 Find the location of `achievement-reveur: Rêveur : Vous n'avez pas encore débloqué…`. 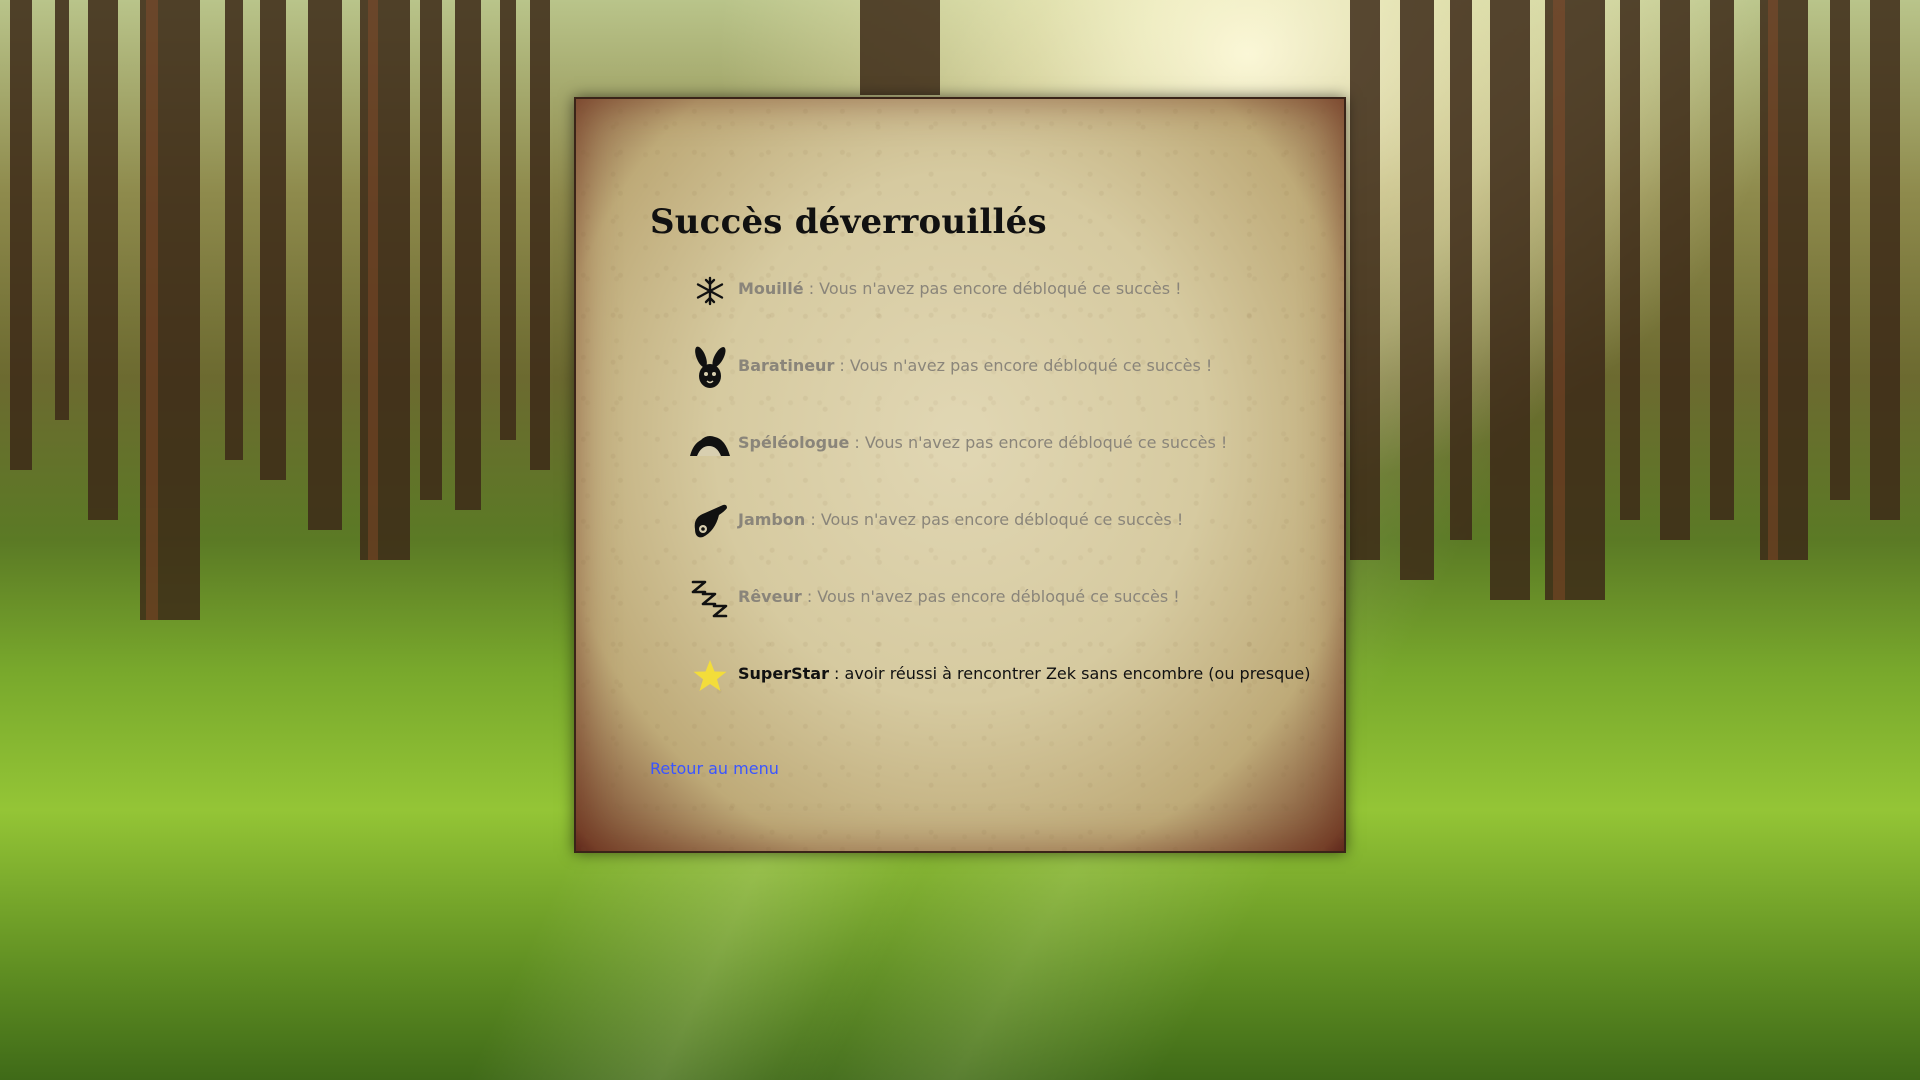

achievement-reveur: Rêveur : Vous n'avez pas encore débloqué… is located at coordinates (998, 622).